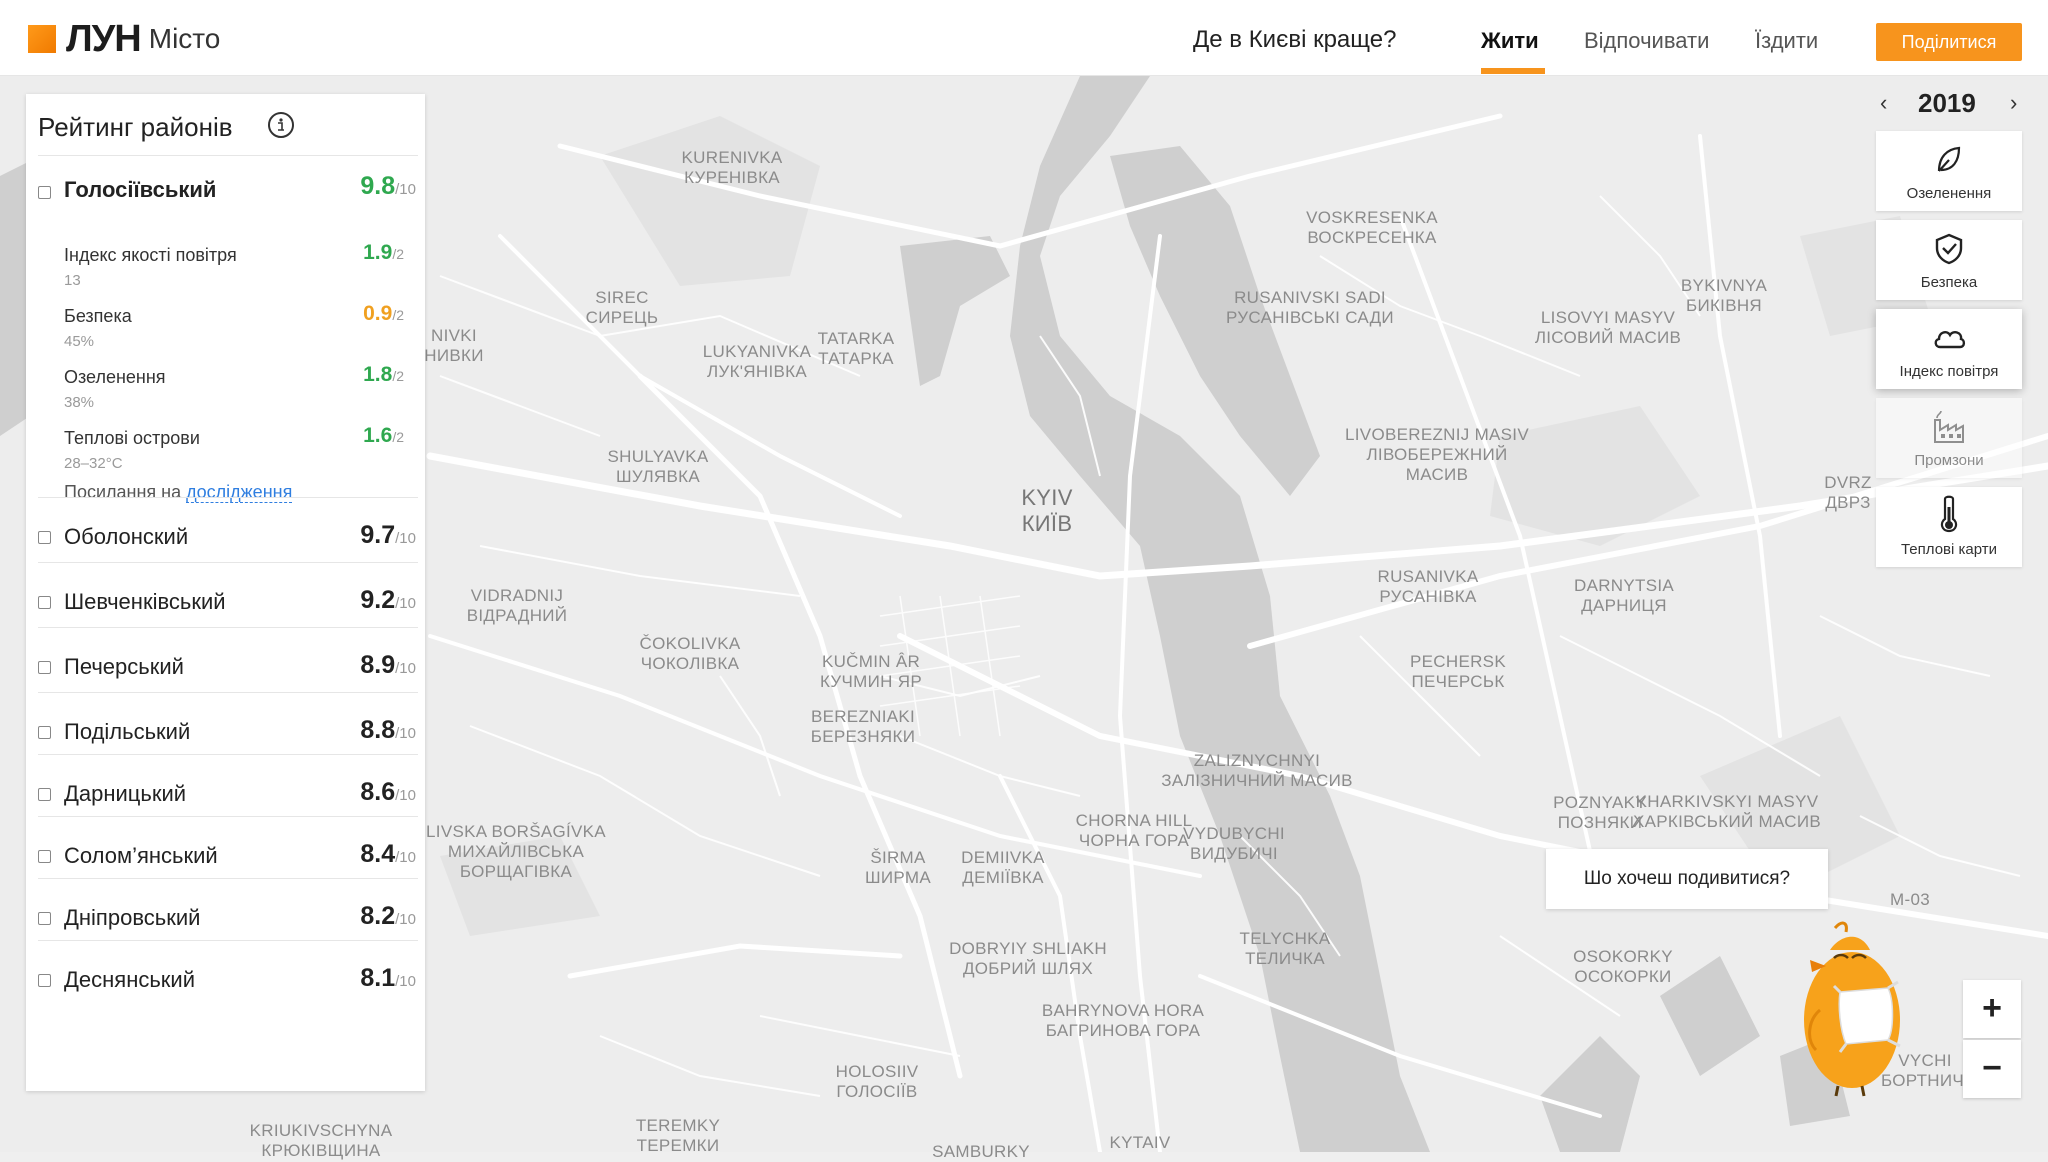  What do you see at coordinates (1949, 42) in the screenshot?
I see `share-button: Поділитися` at bounding box center [1949, 42].